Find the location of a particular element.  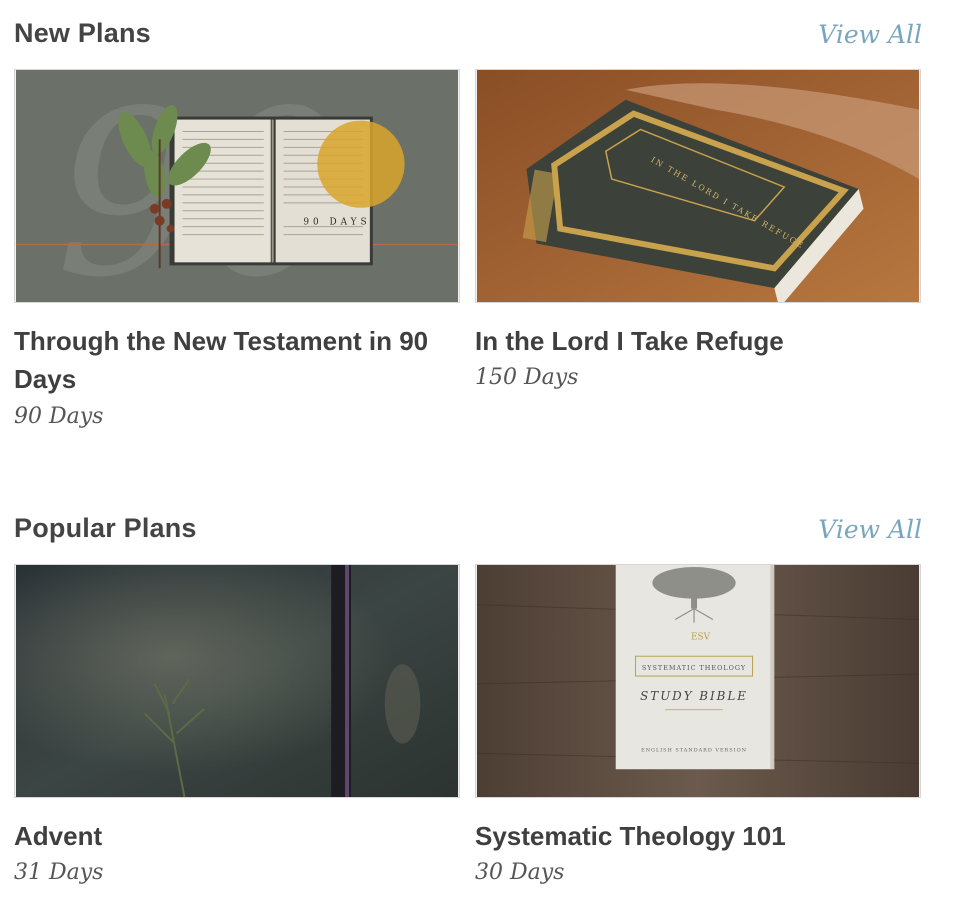

bible-90-days-image: 90 DAYS is located at coordinates (237, 186).